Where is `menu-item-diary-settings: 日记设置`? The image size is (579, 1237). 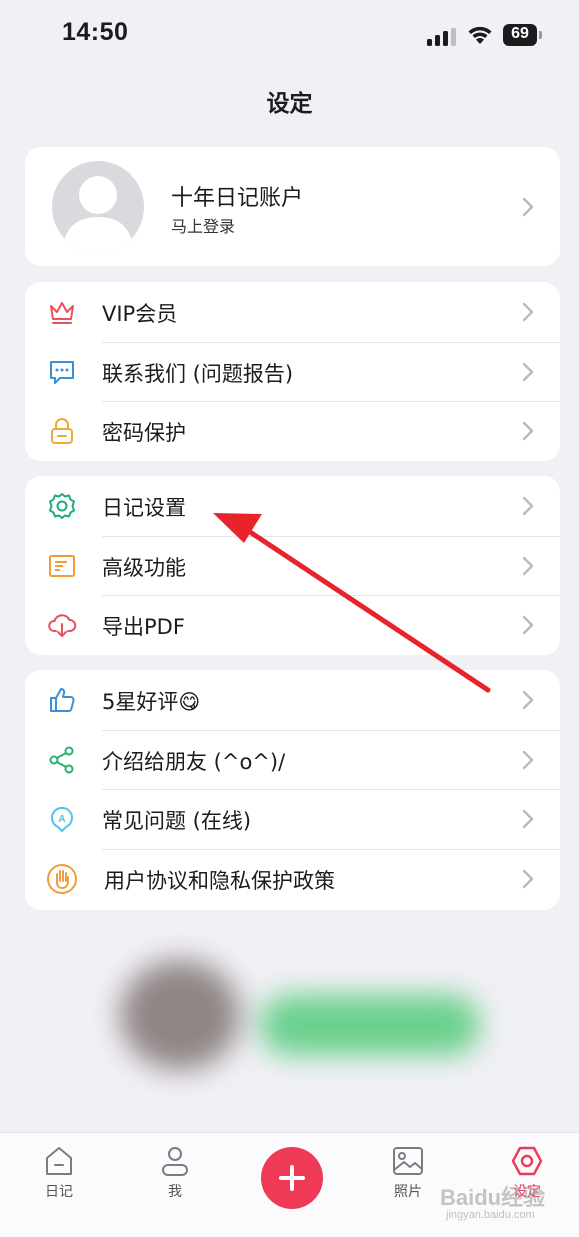
menu-item-diary-settings: 日记设置 is located at coordinates (292, 506).